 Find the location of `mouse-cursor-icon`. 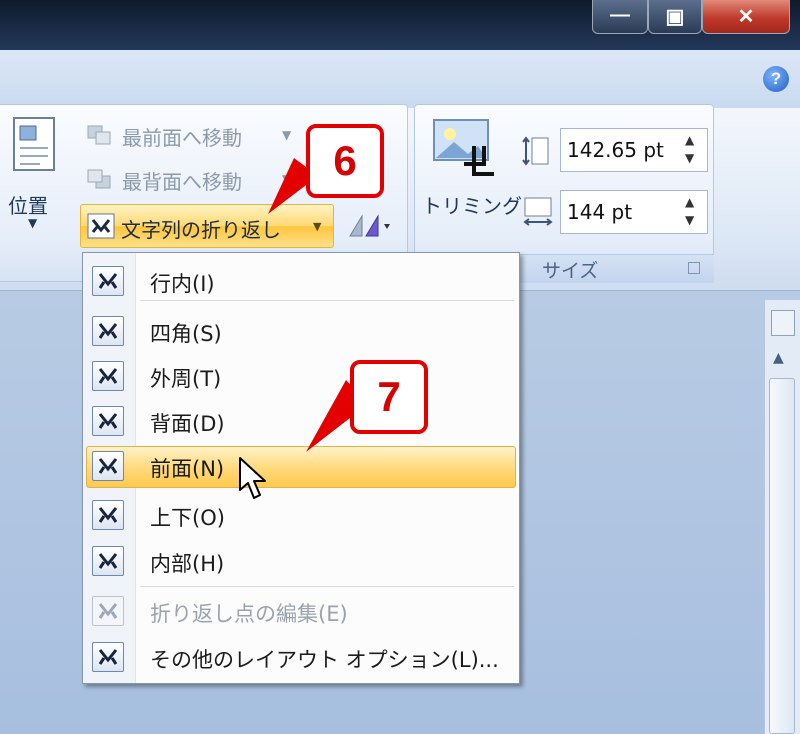

mouse-cursor-icon is located at coordinates (252, 478).